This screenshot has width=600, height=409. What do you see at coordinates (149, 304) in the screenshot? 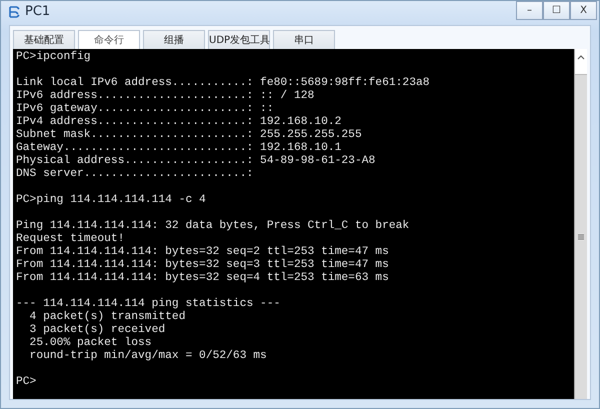
I see `terminal-line: --- 114.114.114.114 ping statistics ---` at bounding box center [149, 304].